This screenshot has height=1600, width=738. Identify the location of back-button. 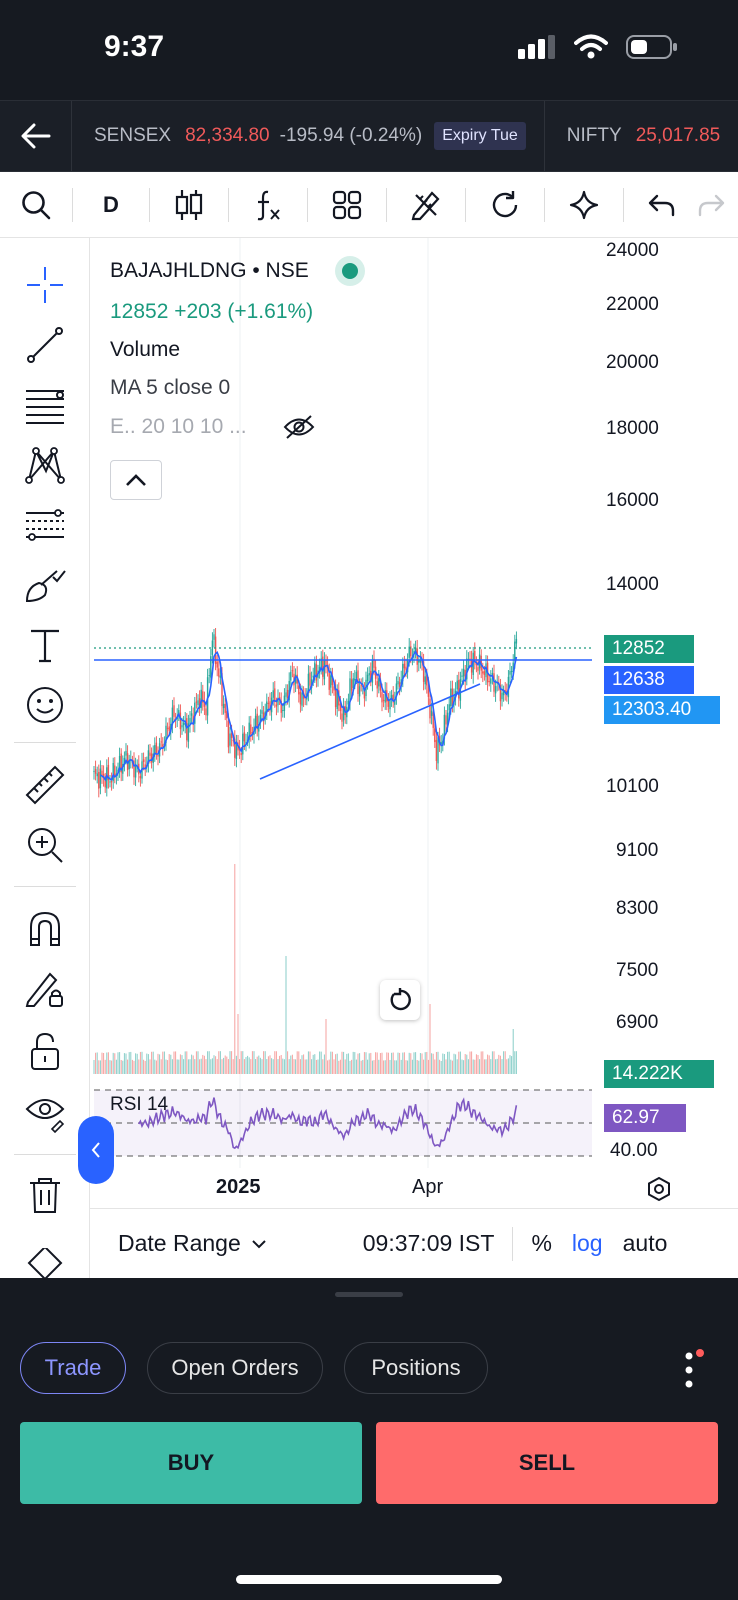
(36, 136).